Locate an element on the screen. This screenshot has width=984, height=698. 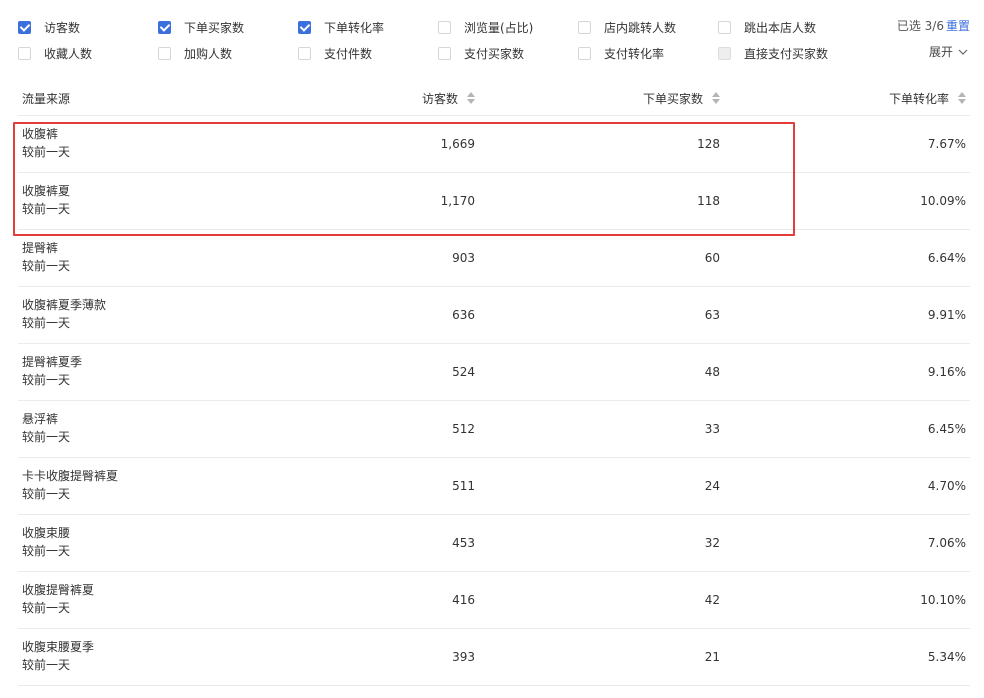
source-cell: 收腹束腰 较前一天 is located at coordinates (46, 542).